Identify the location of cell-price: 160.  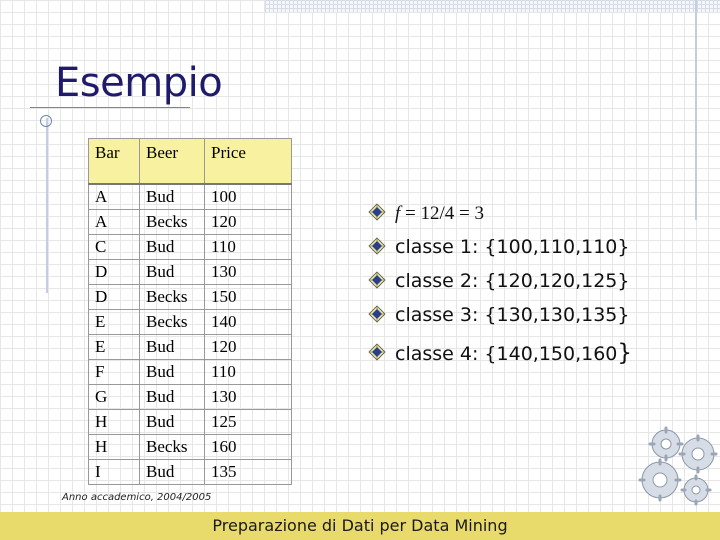
(248, 447).